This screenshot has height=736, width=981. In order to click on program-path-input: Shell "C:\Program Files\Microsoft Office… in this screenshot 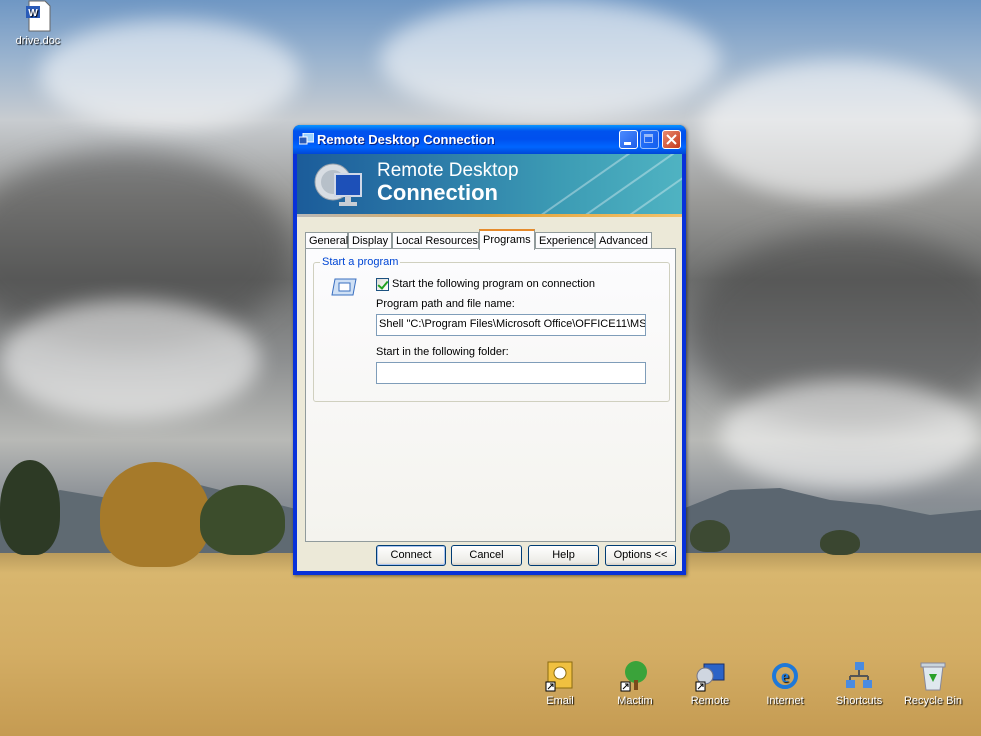, I will do `click(511, 325)`.